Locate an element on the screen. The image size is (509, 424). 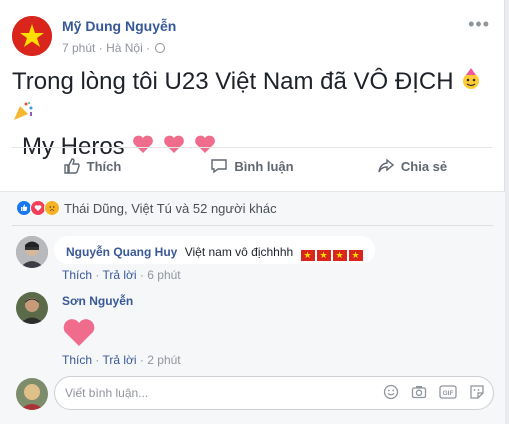
share-label: Chia sẻ is located at coordinates (424, 166).